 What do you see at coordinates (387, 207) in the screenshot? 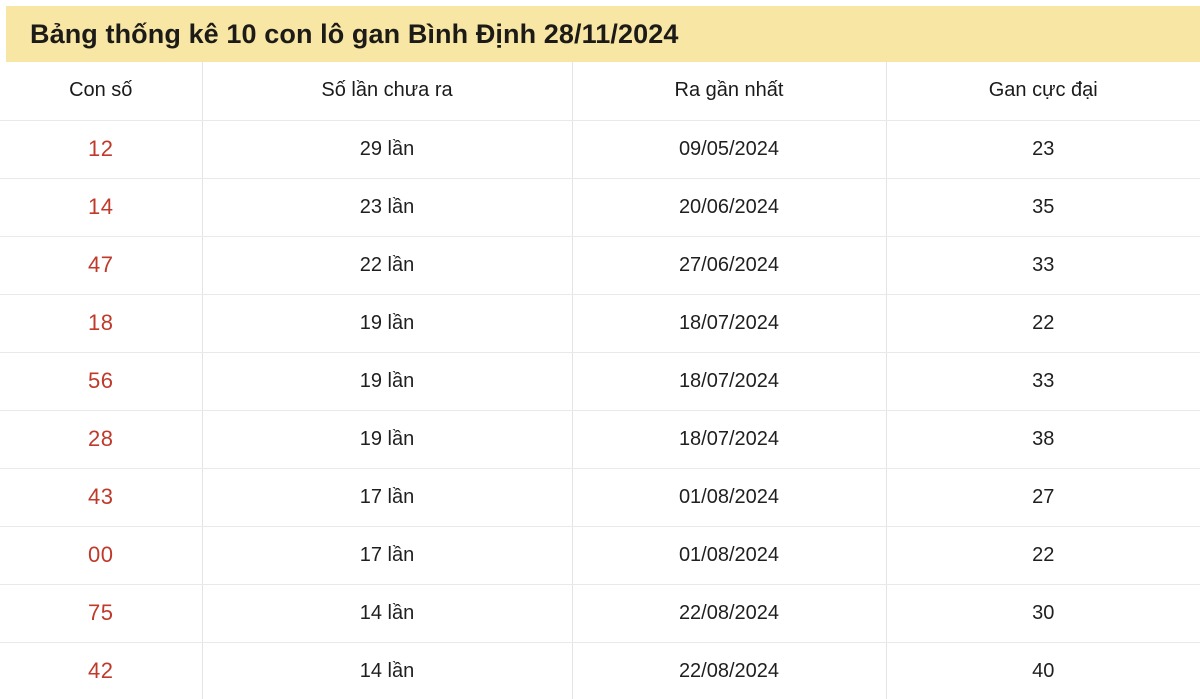
I see `cell-times-missing: 23 lần` at bounding box center [387, 207].